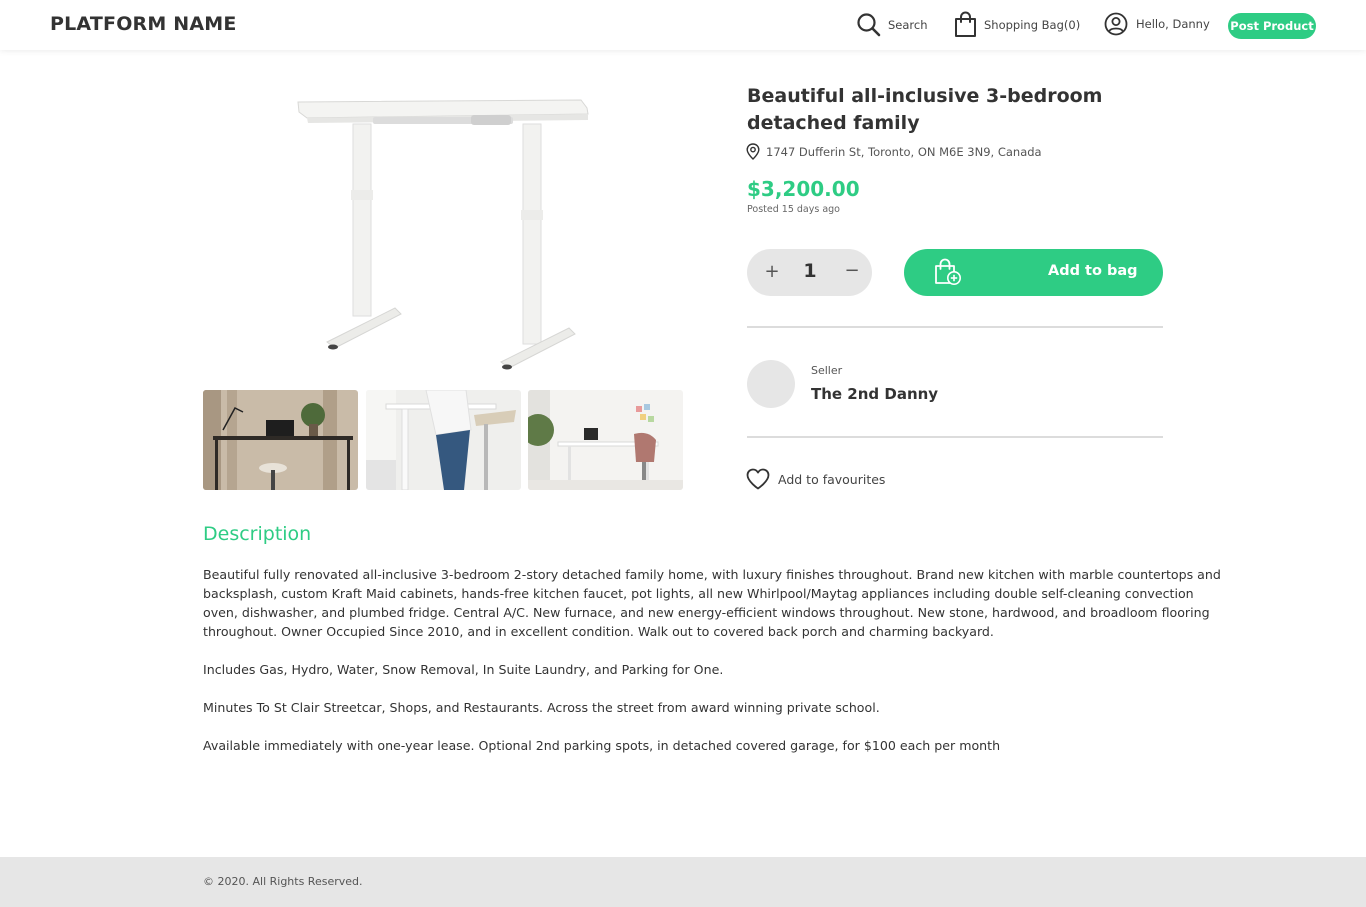 The image size is (1366, 907). Describe the element at coordinates (1032, 24) in the screenshot. I see `shopping-bag-label: Shopping Bag(0)` at that location.